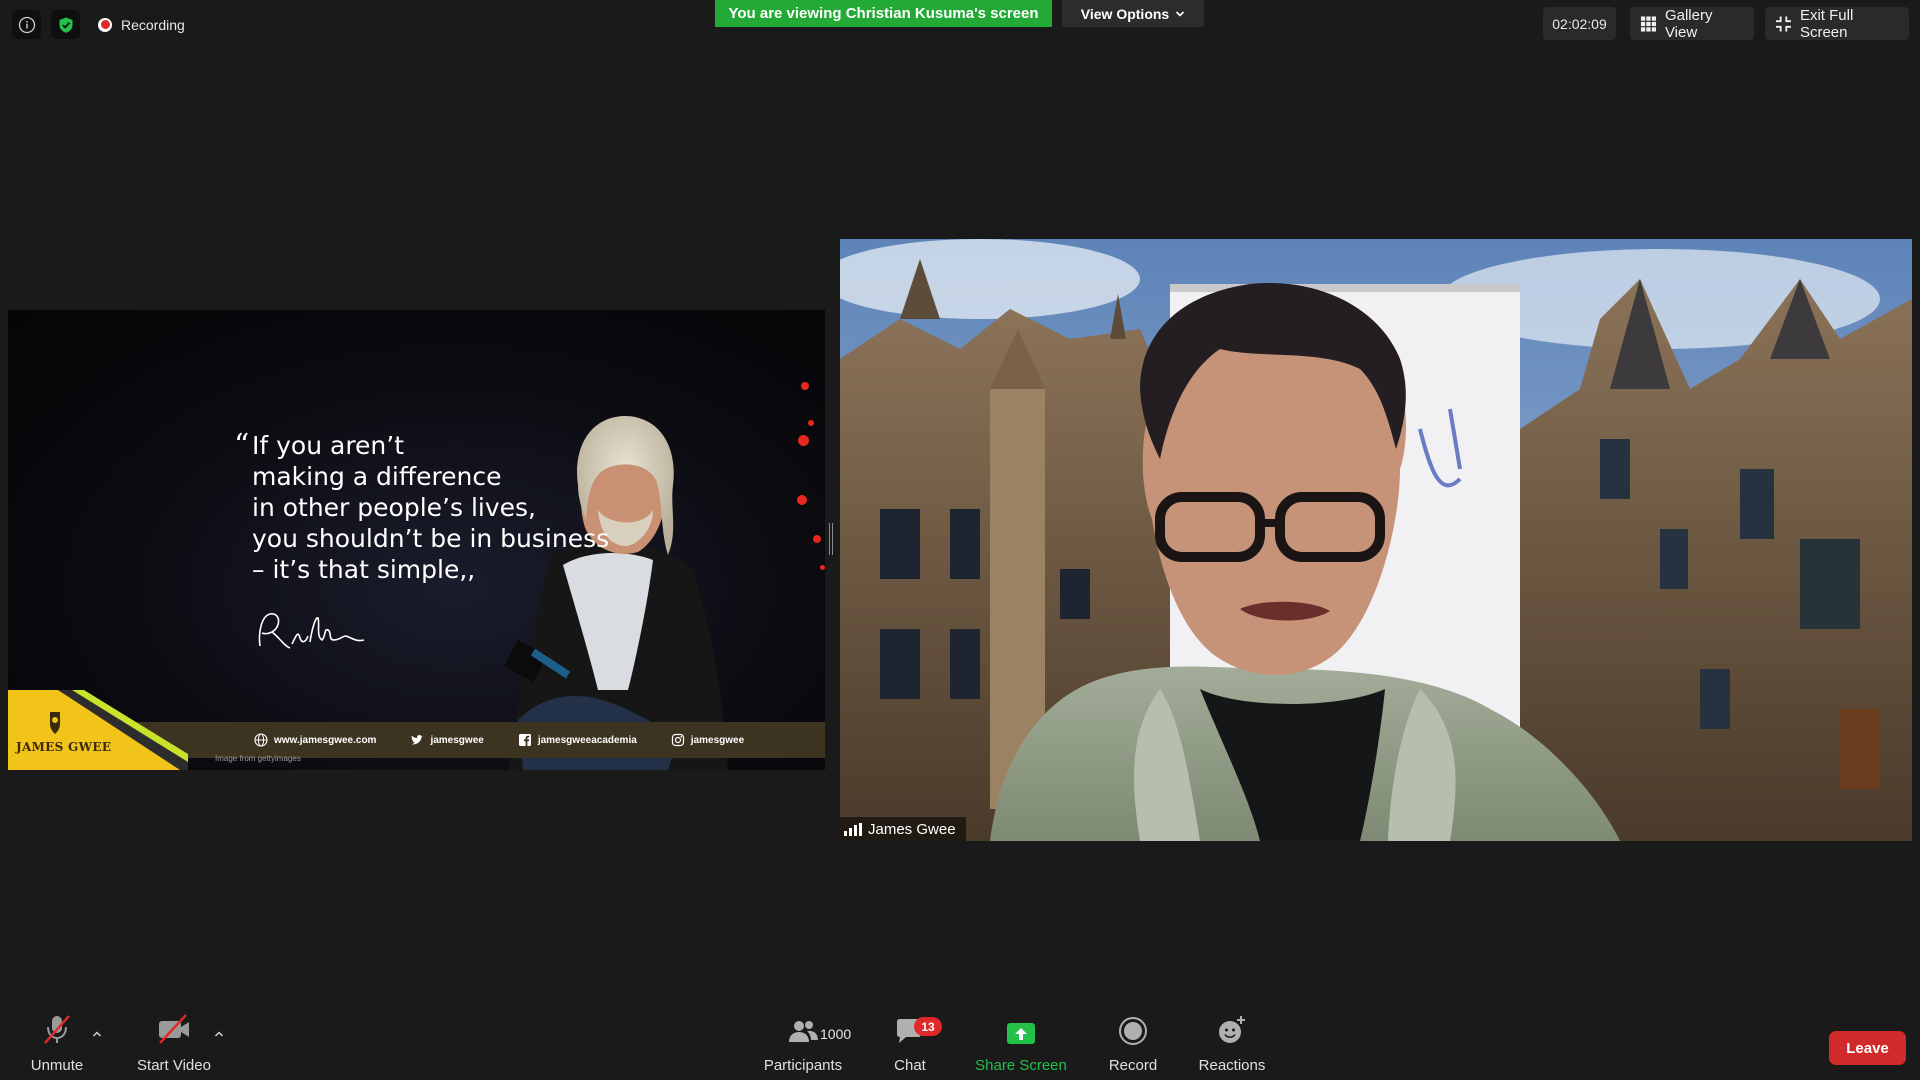 The image size is (1920, 1080). Describe the element at coordinates (174, 1045) in the screenshot. I see `start-video-button: Start Video` at that location.